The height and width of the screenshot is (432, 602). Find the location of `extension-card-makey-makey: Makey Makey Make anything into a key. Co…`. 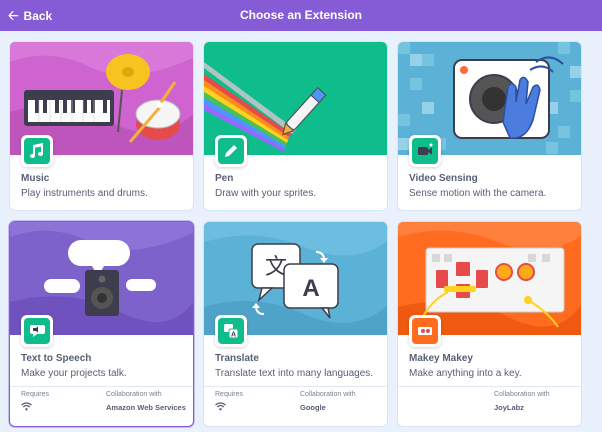

extension-card-makey-makey: Makey Makey Make anything into a key. Co… is located at coordinates (489, 324).